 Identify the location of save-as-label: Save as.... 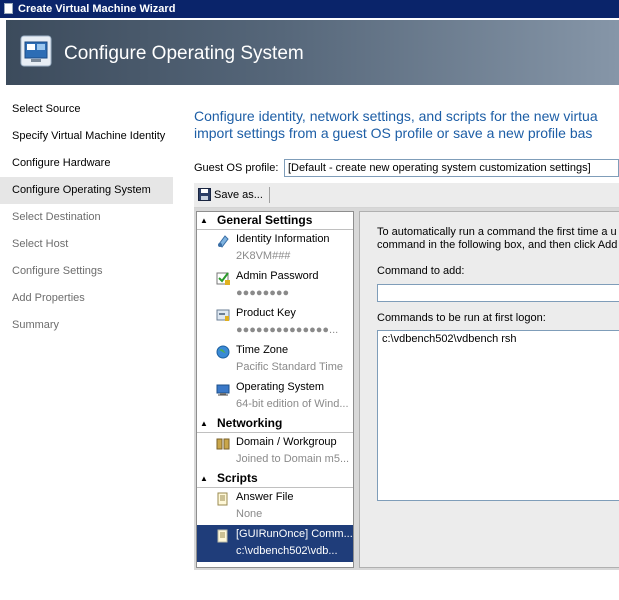
(238, 195).